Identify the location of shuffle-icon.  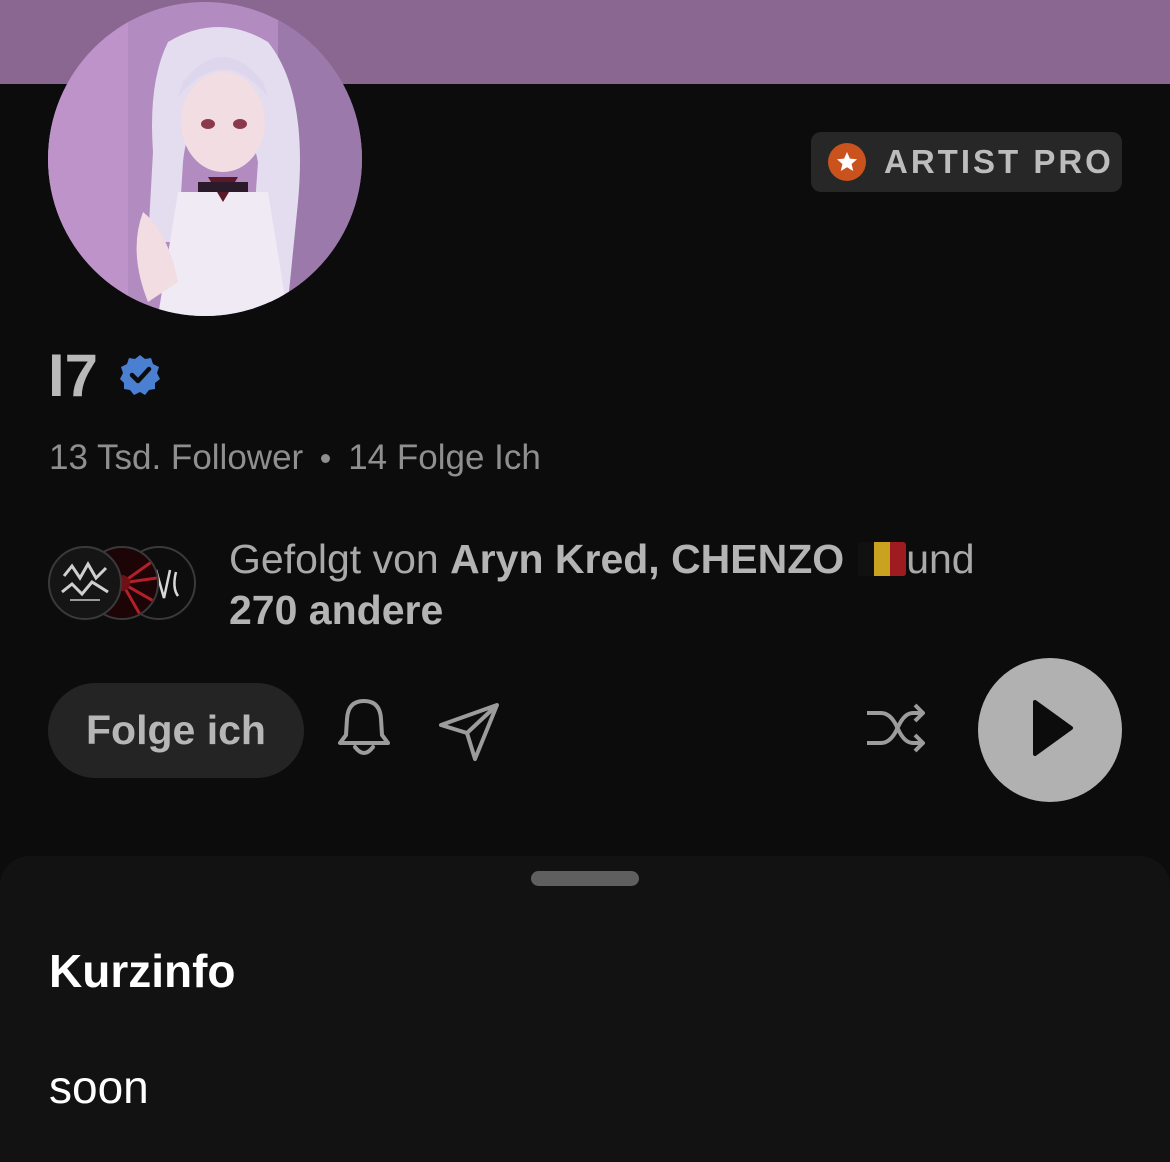
(896, 730).